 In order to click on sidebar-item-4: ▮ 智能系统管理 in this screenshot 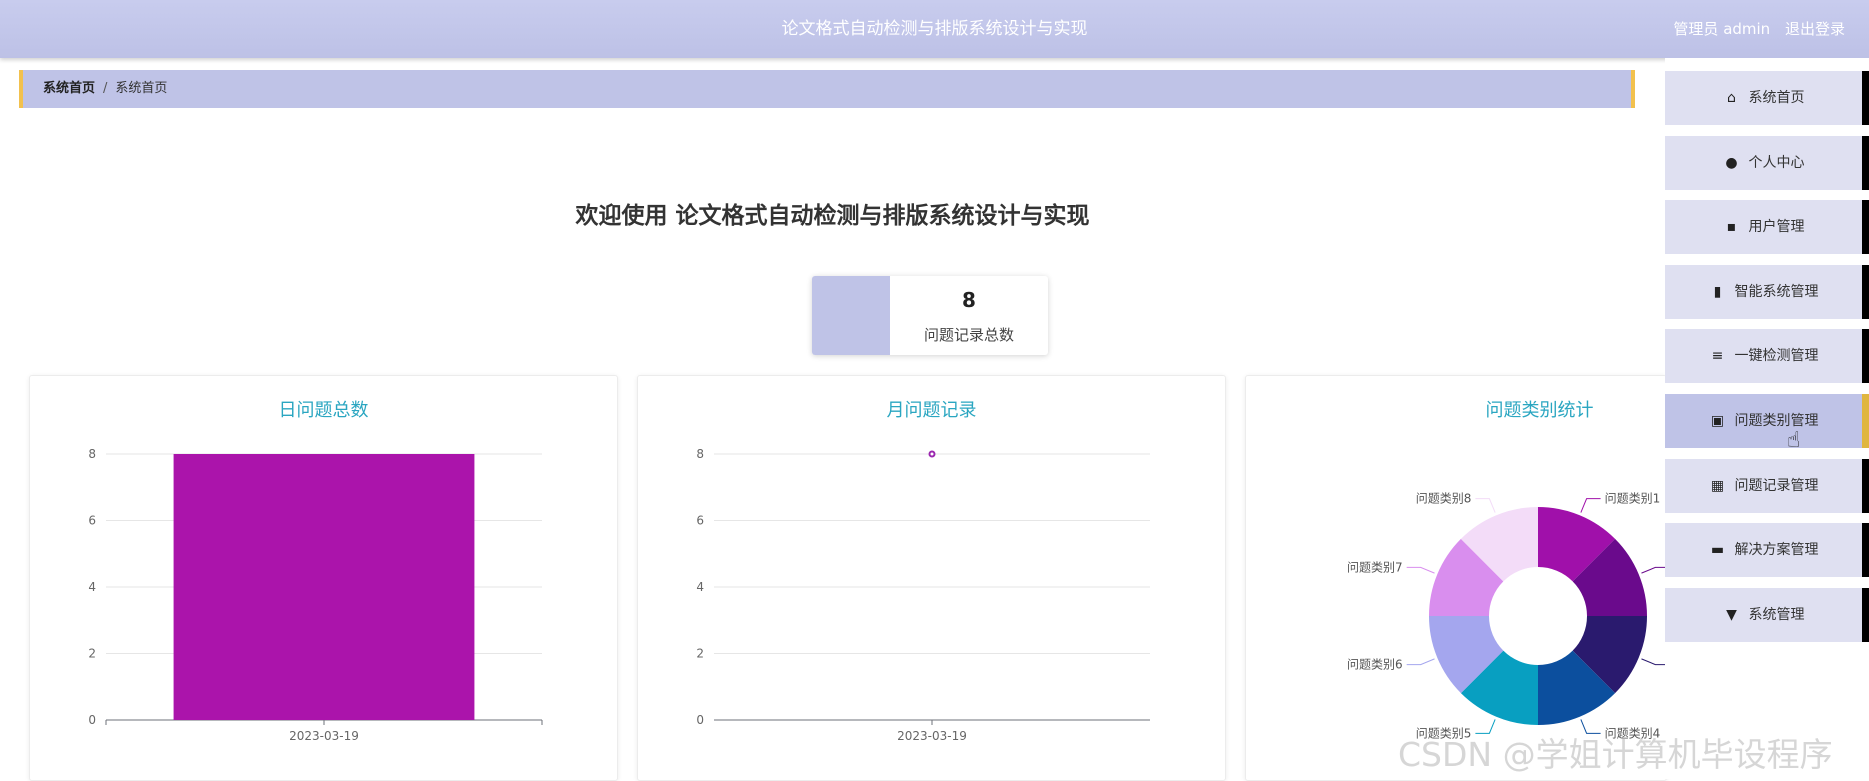, I will do `click(1767, 292)`.